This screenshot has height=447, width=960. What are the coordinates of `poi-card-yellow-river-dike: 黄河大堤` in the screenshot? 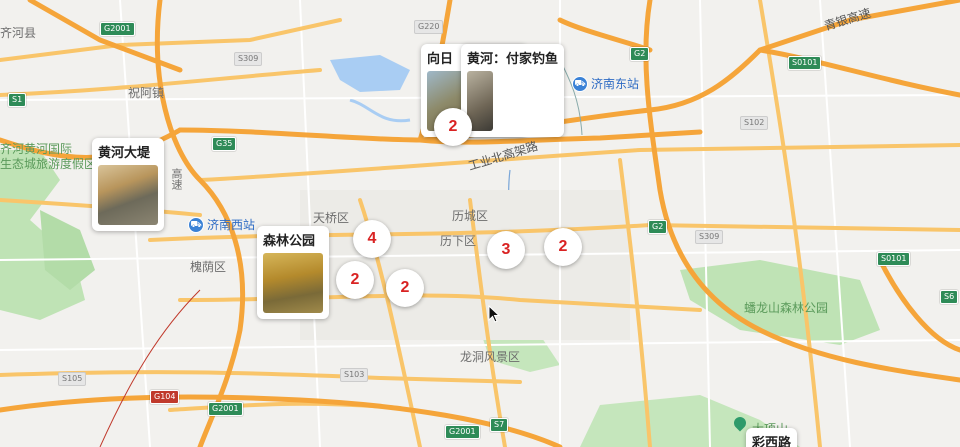 It's located at (128, 184).